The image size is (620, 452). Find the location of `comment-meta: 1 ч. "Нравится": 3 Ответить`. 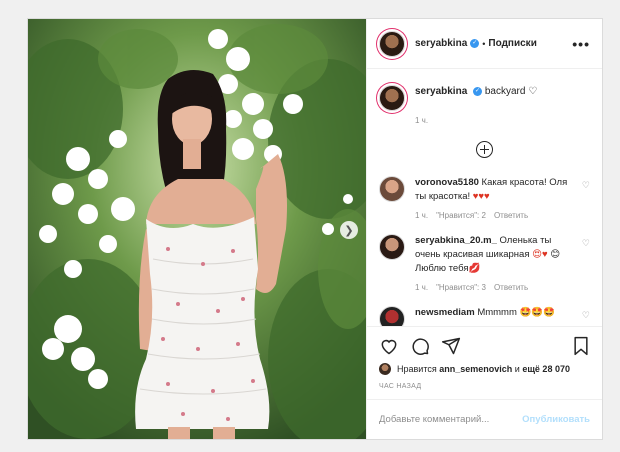

comment-meta: 1 ч. "Нравится": 3 Ответить is located at coordinates (502, 287).